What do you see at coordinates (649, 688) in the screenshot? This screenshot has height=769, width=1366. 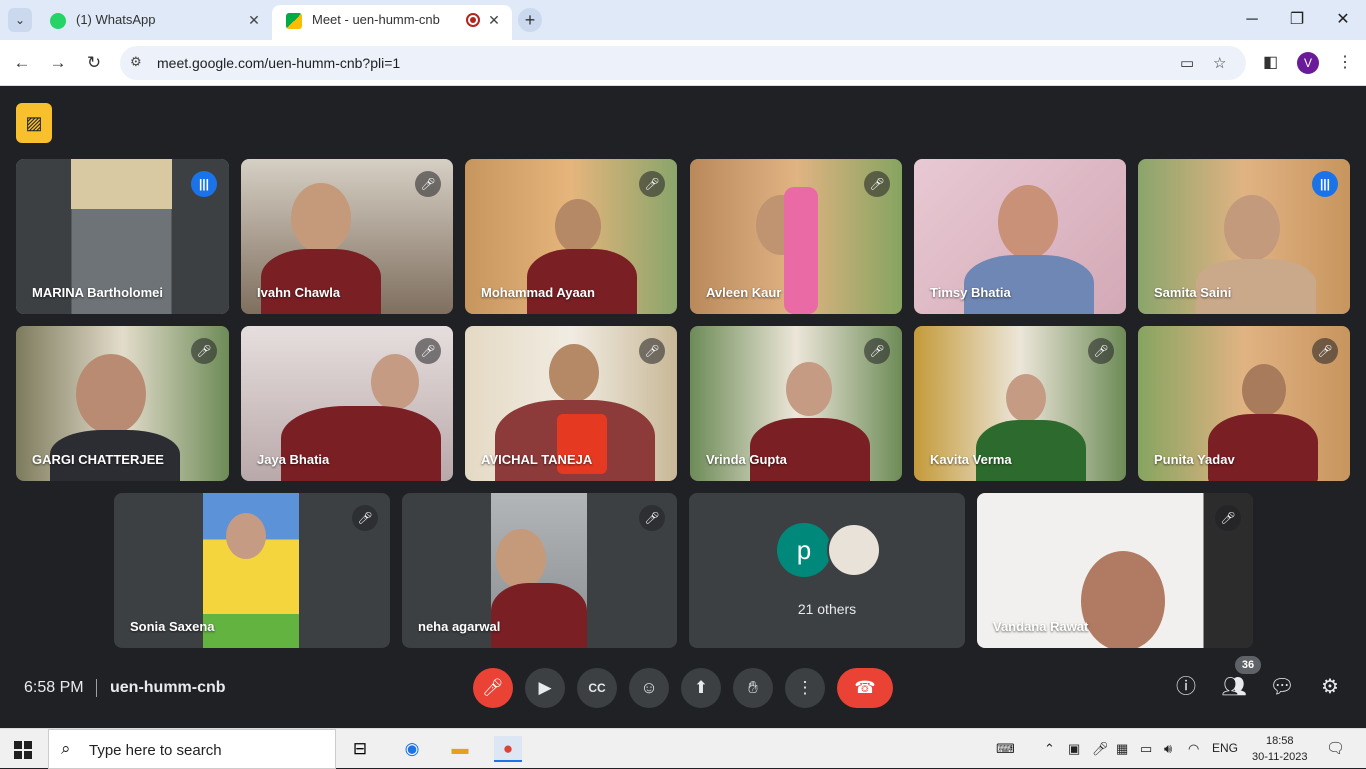 I see `reactions-button: ☺` at bounding box center [649, 688].